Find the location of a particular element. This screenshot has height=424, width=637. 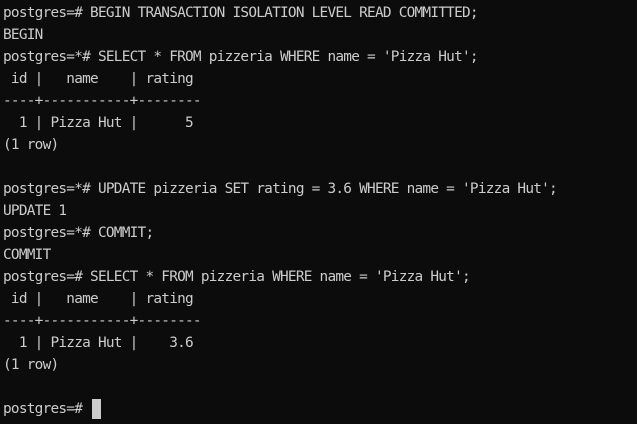

row-count-2: (1 row) is located at coordinates (31, 365).